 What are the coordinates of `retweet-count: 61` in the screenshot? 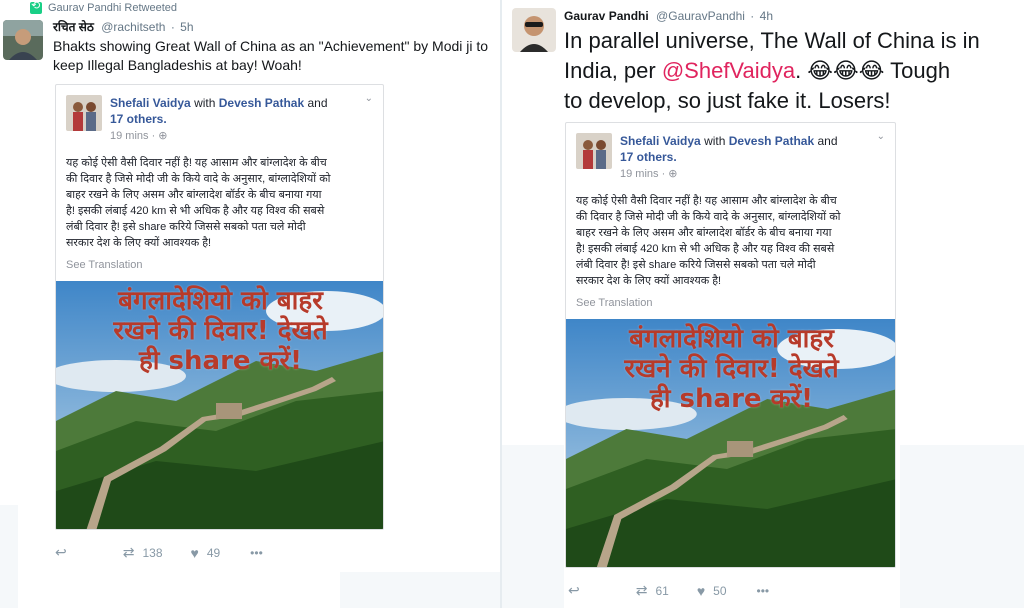 It's located at (662, 590).